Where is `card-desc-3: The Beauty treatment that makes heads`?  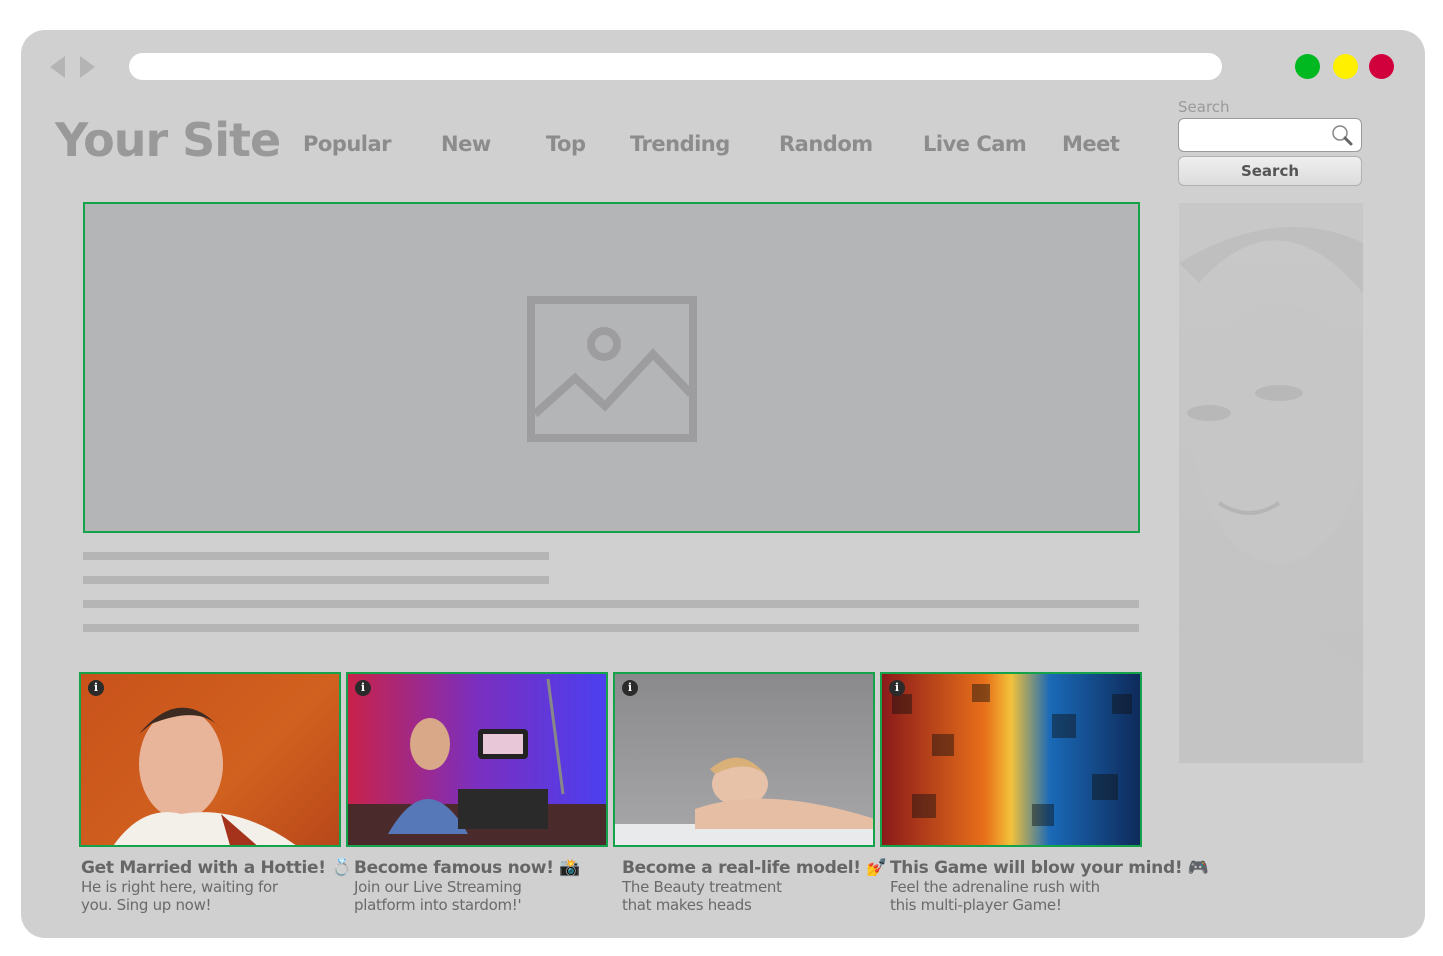
card-desc-3: The Beauty treatment that makes heads is located at coordinates (702, 896).